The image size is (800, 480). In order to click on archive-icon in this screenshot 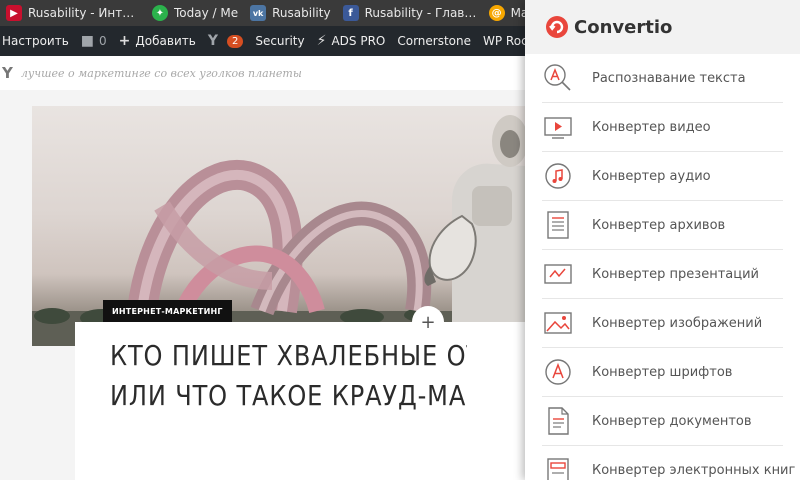, I will do `click(558, 225)`.